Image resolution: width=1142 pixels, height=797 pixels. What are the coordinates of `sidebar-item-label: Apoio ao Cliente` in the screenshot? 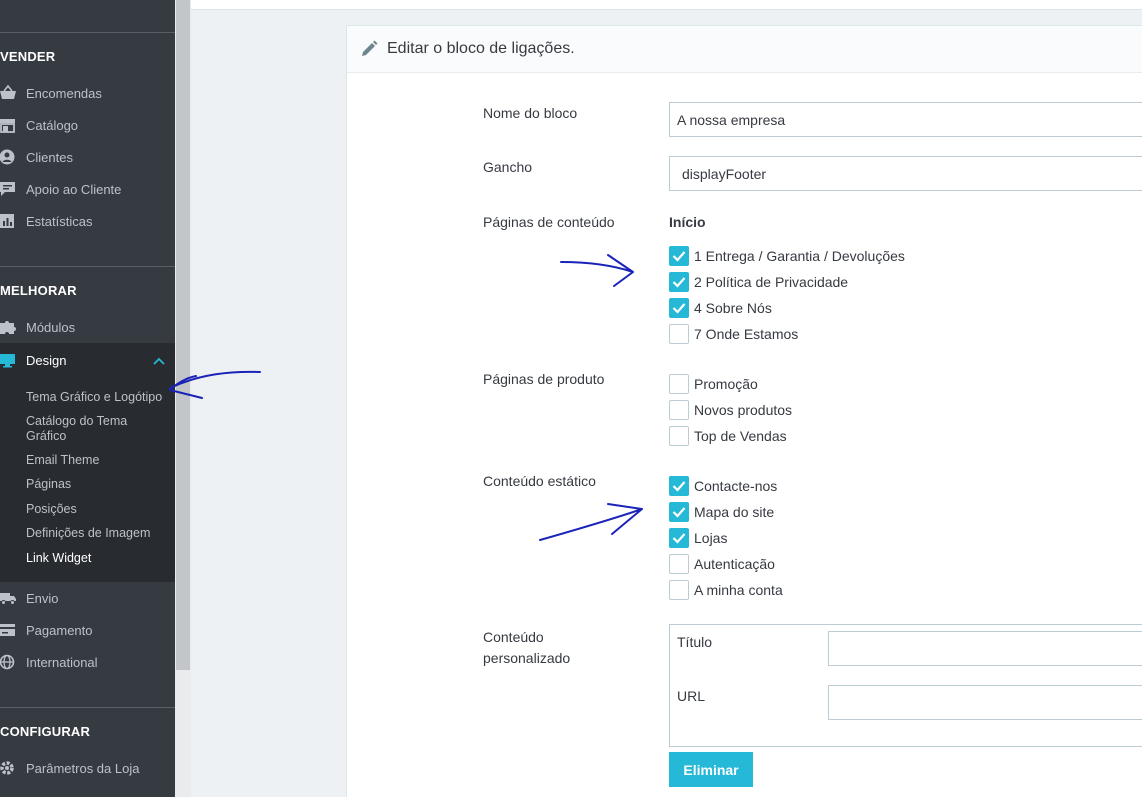 It's located at (74, 189).